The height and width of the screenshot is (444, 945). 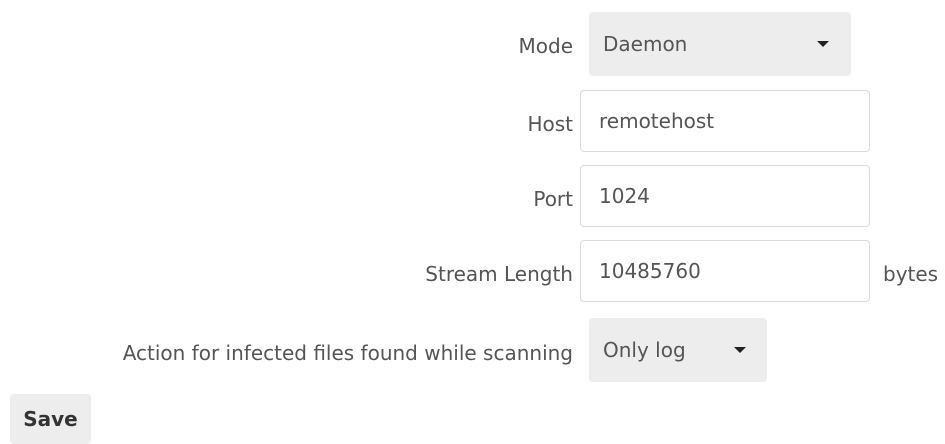 I want to click on stream-length-unit: bytes, so click(x=911, y=274).